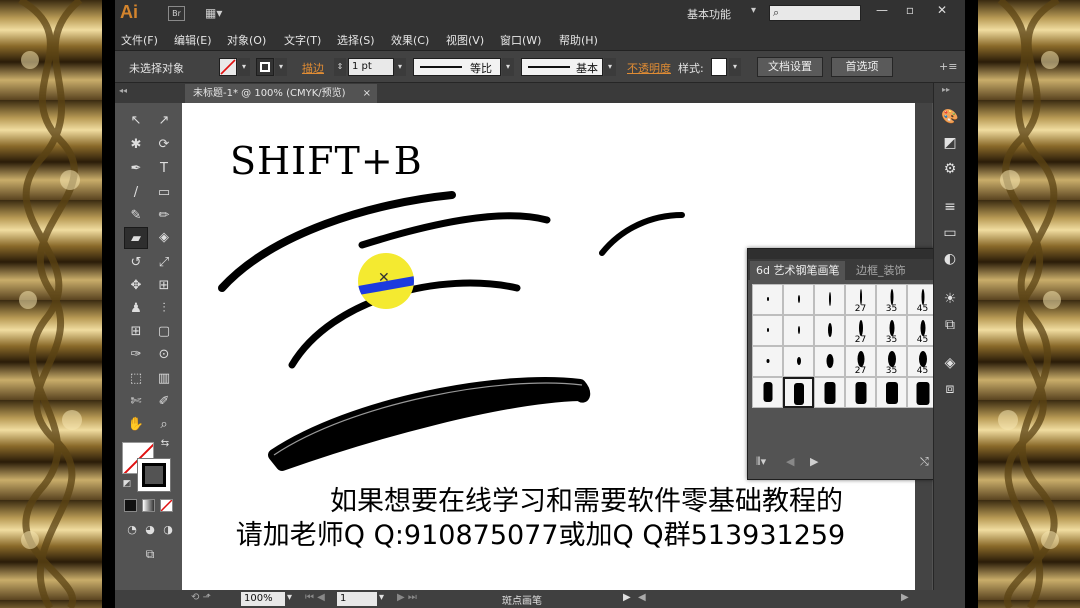 This screenshot has height=608, width=1080. Describe the element at coordinates (164, 332) in the screenshot. I see `gradient-tool-icon: ▢` at that location.